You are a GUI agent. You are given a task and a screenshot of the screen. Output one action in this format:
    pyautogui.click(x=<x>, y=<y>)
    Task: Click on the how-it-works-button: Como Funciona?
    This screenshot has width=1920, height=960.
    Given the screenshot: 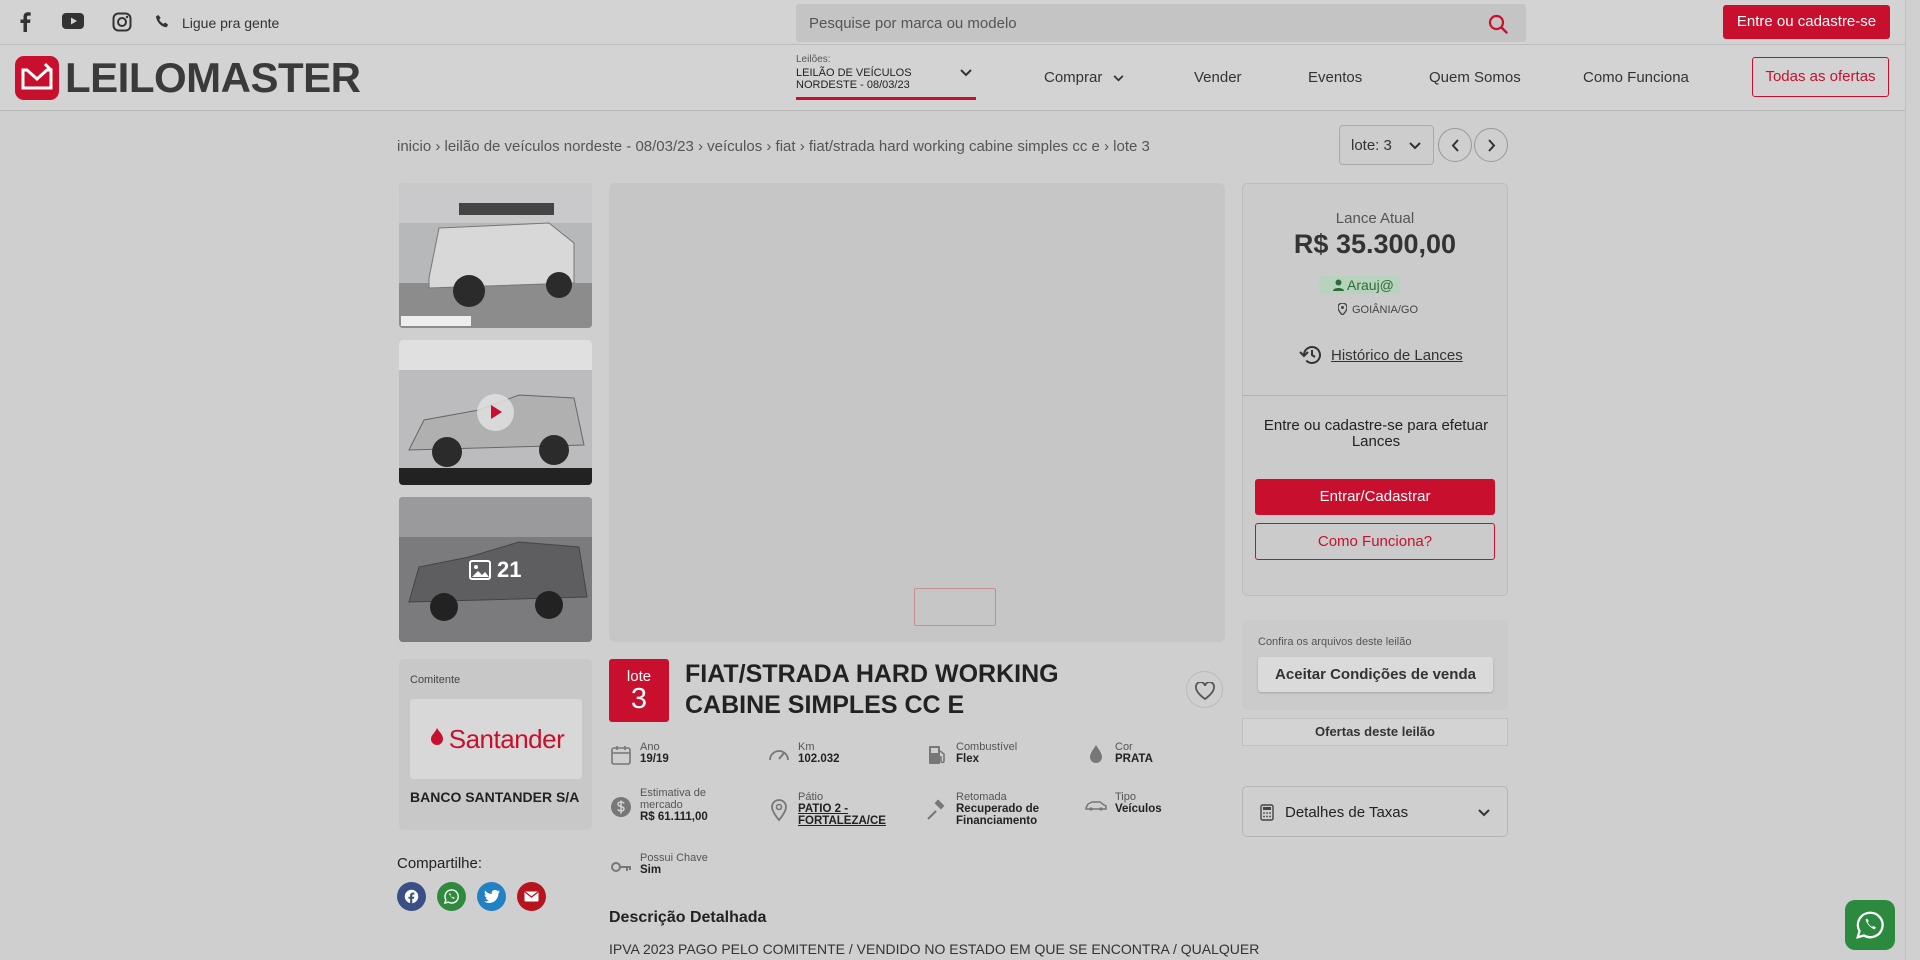 What is the action you would take?
    pyautogui.click(x=1375, y=541)
    